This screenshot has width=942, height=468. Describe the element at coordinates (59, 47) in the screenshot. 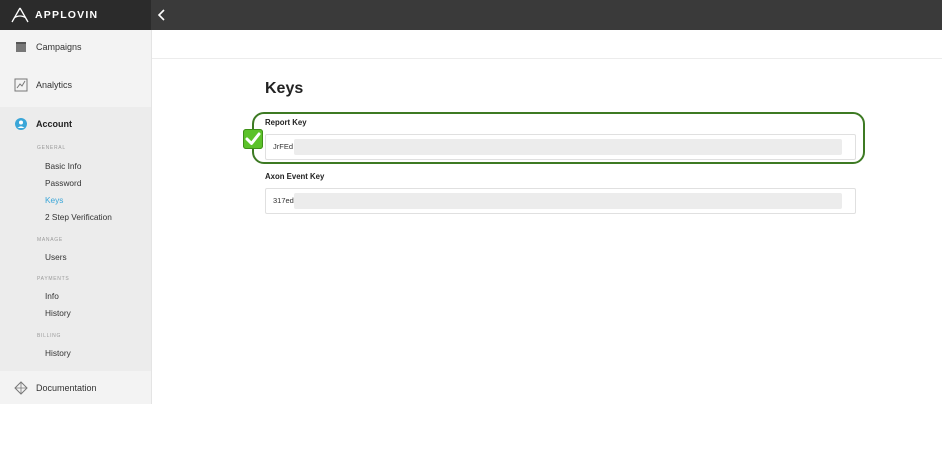

I see `sidebar-item-label: Campaigns` at that location.